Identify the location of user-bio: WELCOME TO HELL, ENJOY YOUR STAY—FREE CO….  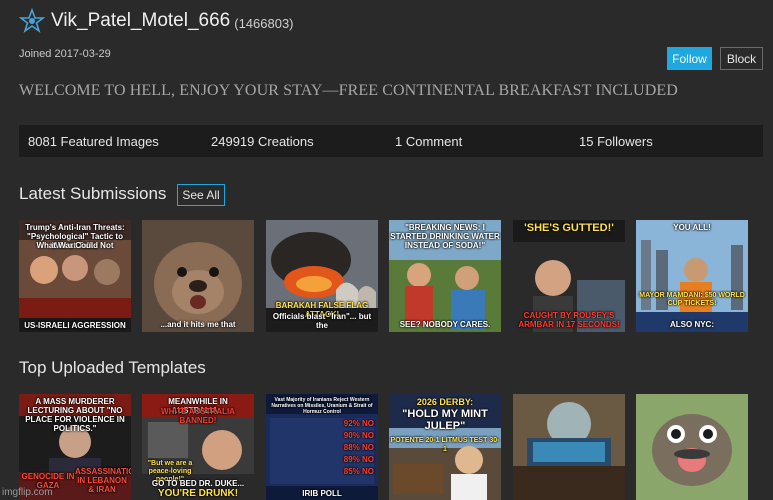
(348, 90).